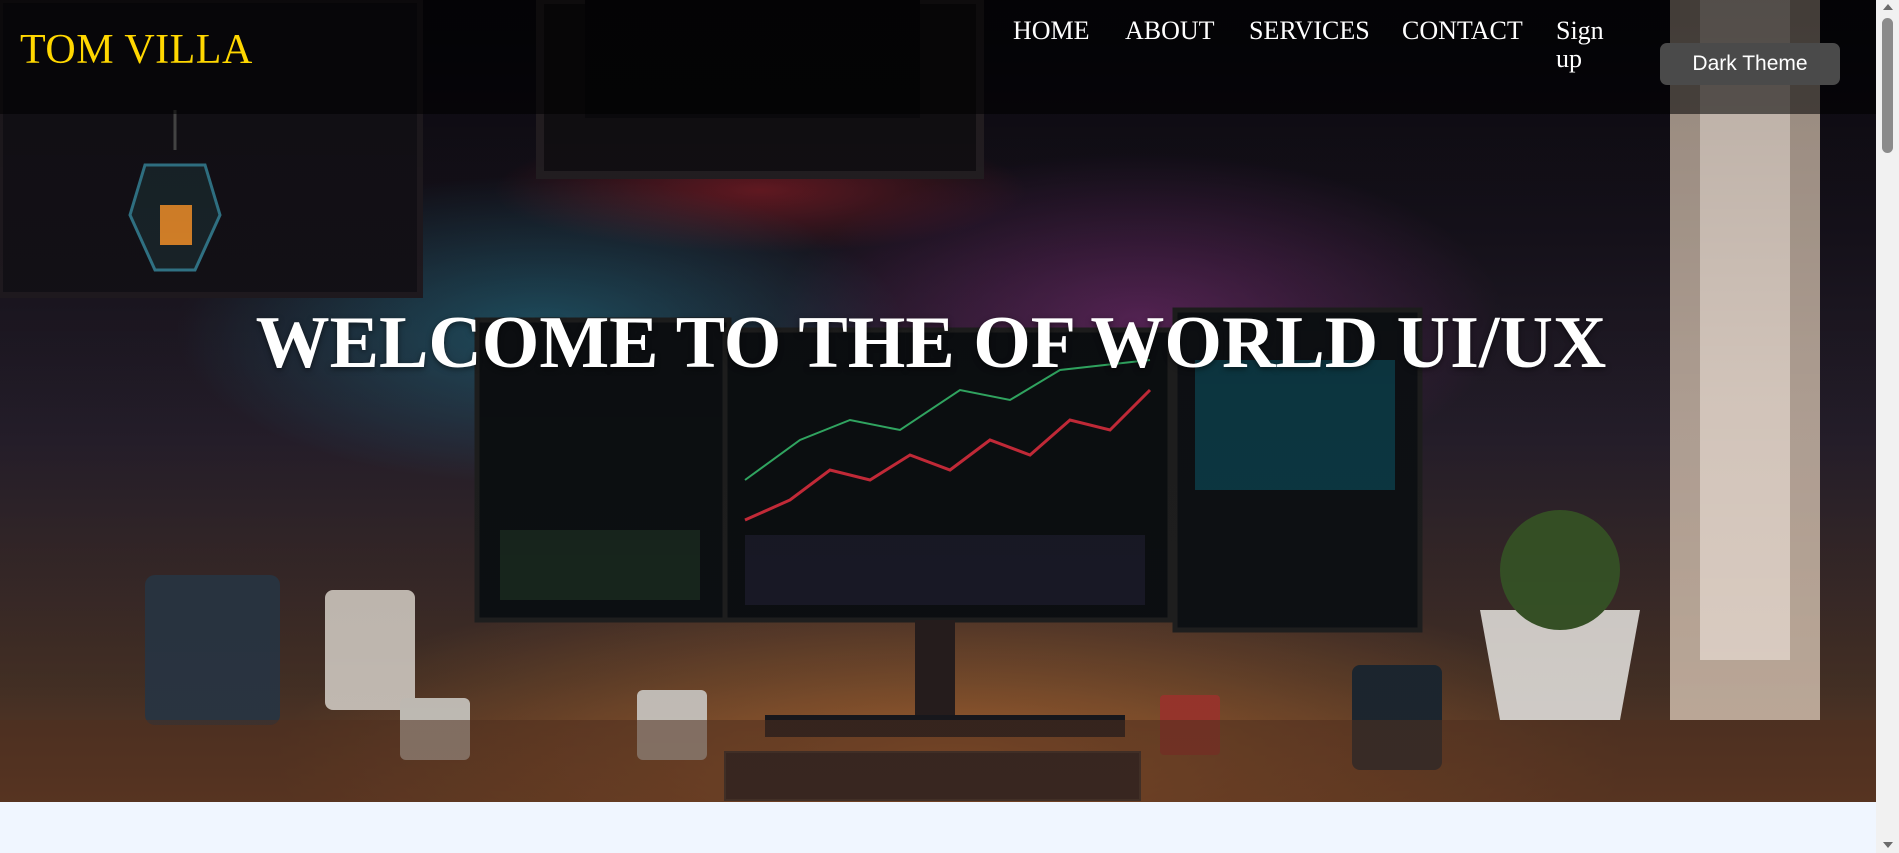 This screenshot has height=853, width=1899. I want to click on site-logo: TOM VILLA, so click(136, 50).